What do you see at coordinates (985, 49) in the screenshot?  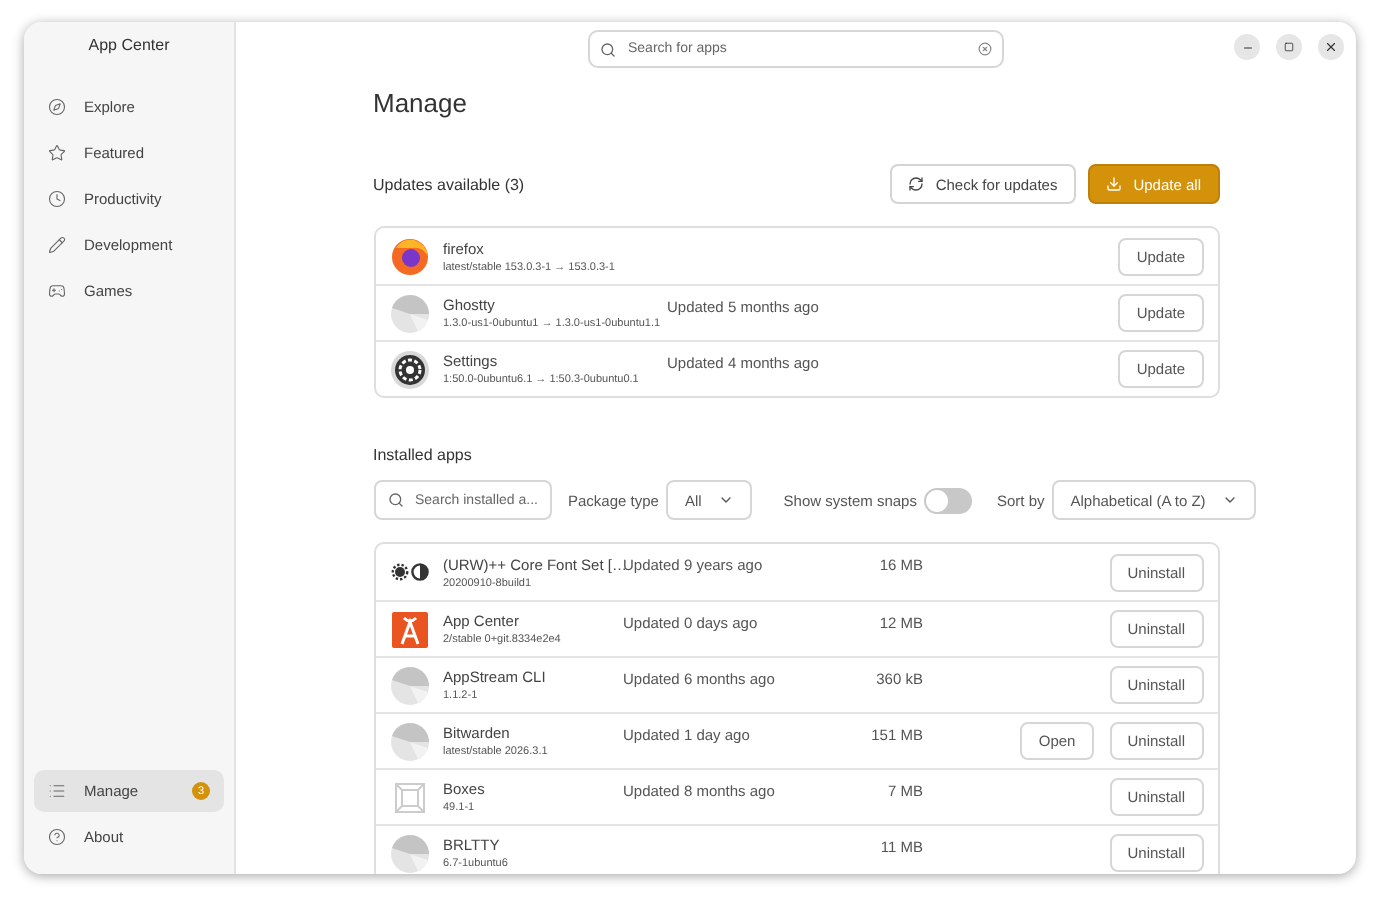 I see `clear-icon` at bounding box center [985, 49].